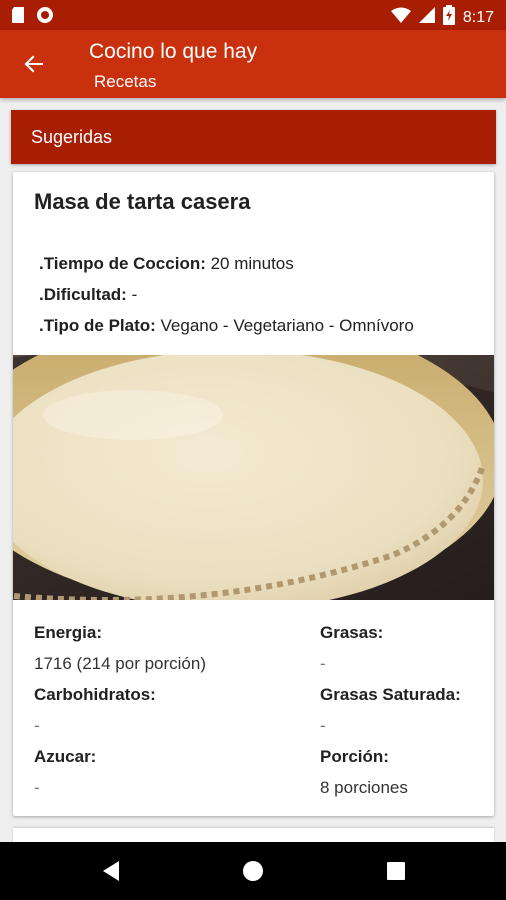  What do you see at coordinates (478, 17) in the screenshot?
I see `status-time: 8:17` at bounding box center [478, 17].